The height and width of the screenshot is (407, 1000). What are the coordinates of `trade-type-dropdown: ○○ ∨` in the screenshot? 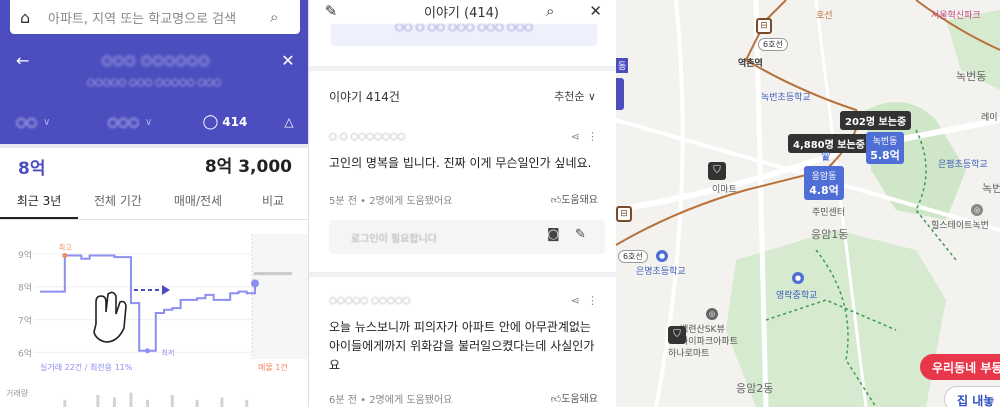 It's located at (40, 122).